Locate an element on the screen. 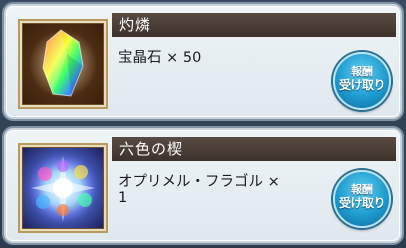 This screenshot has height=248, width=406. rainbow-crystal-icon is located at coordinates (63, 64).